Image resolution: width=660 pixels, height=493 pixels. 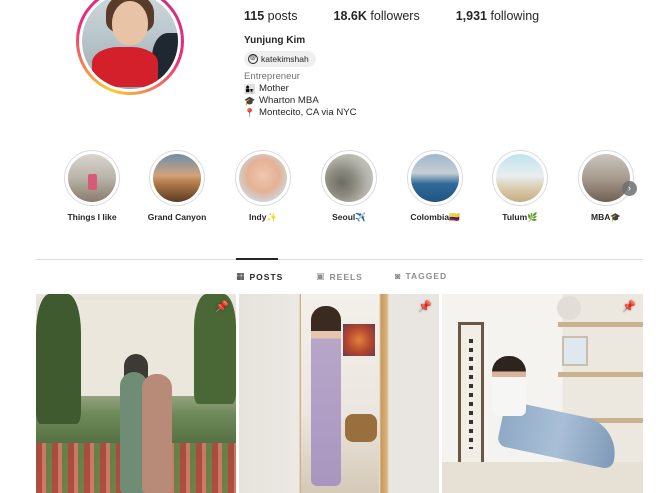 What do you see at coordinates (350, 16) in the screenshot?
I see `followers-count: 18.6K` at bounding box center [350, 16].